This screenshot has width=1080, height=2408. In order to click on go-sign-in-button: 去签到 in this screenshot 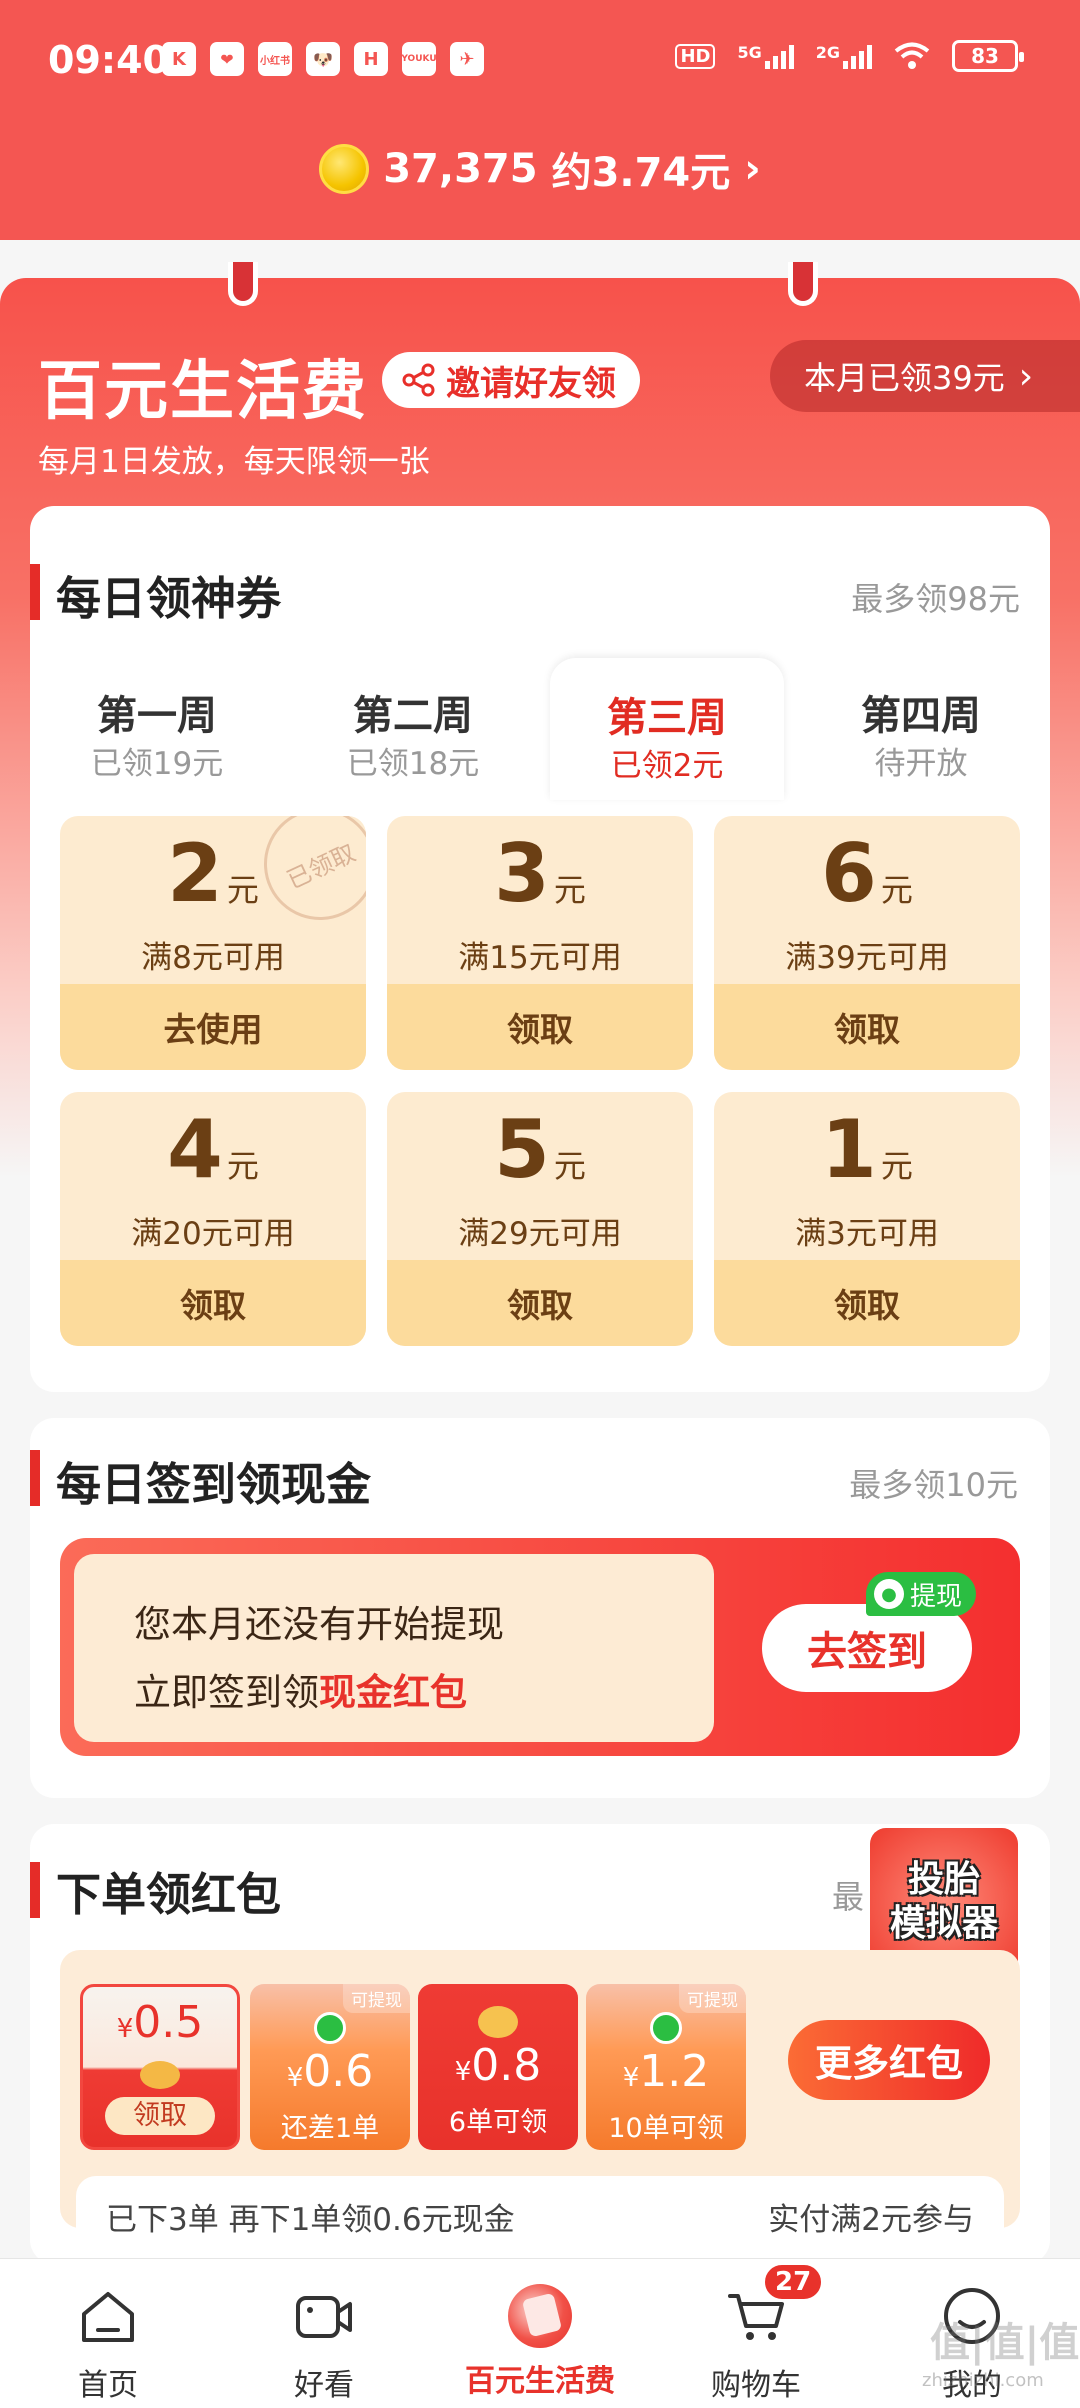, I will do `click(867, 1648)`.